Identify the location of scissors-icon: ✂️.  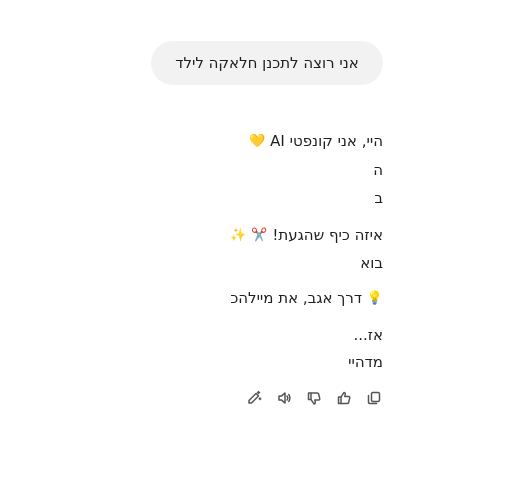
(259, 235).